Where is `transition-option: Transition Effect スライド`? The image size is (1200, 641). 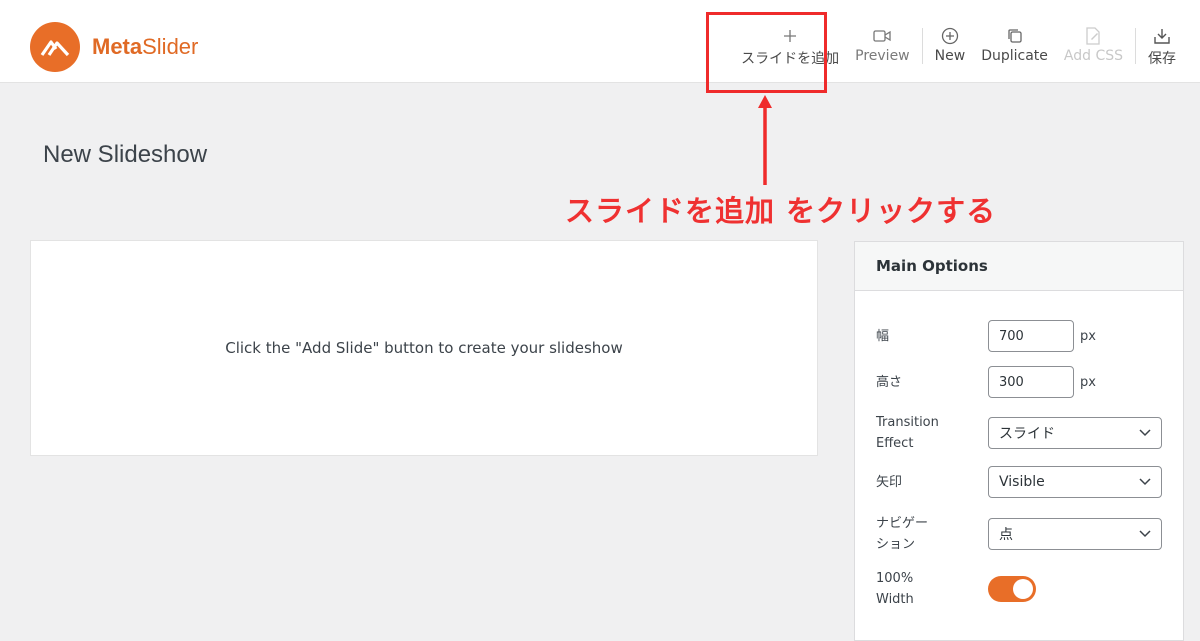 transition-option: Transition Effect スライド is located at coordinates (1026, 433).